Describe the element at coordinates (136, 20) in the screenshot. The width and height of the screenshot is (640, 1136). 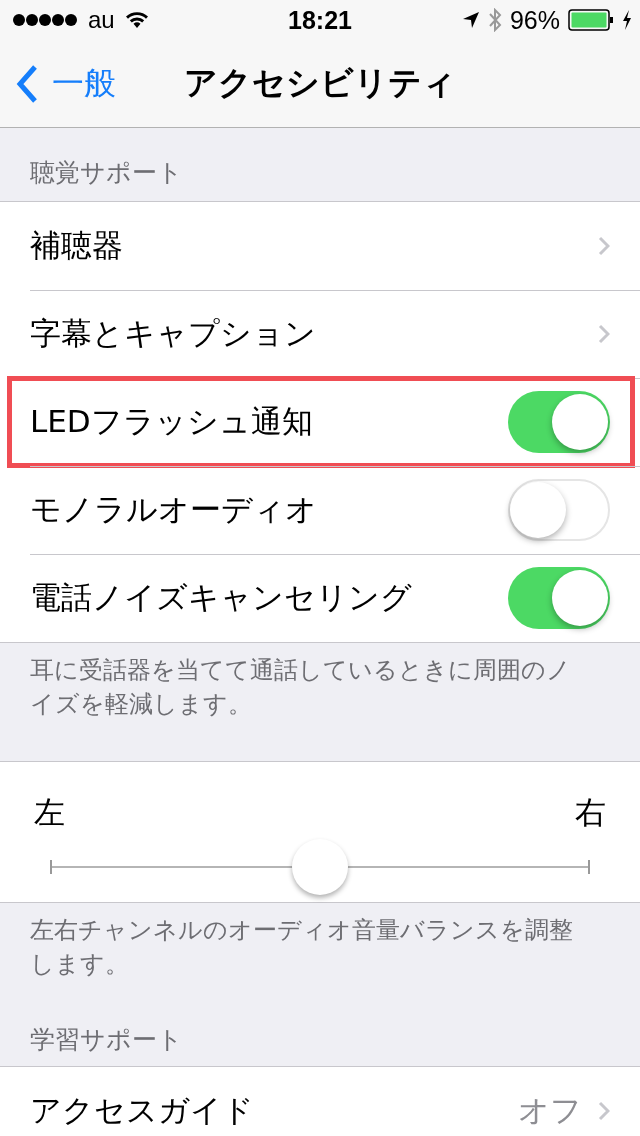
I see `wifi-icon` at that location.